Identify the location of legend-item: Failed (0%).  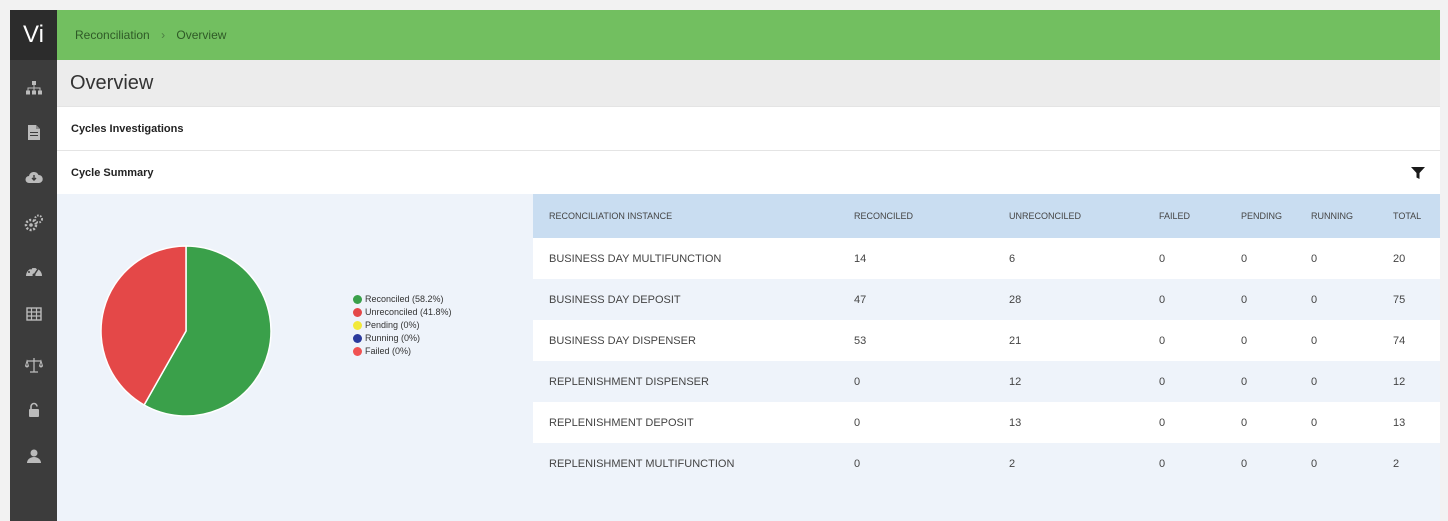
(402, 351).